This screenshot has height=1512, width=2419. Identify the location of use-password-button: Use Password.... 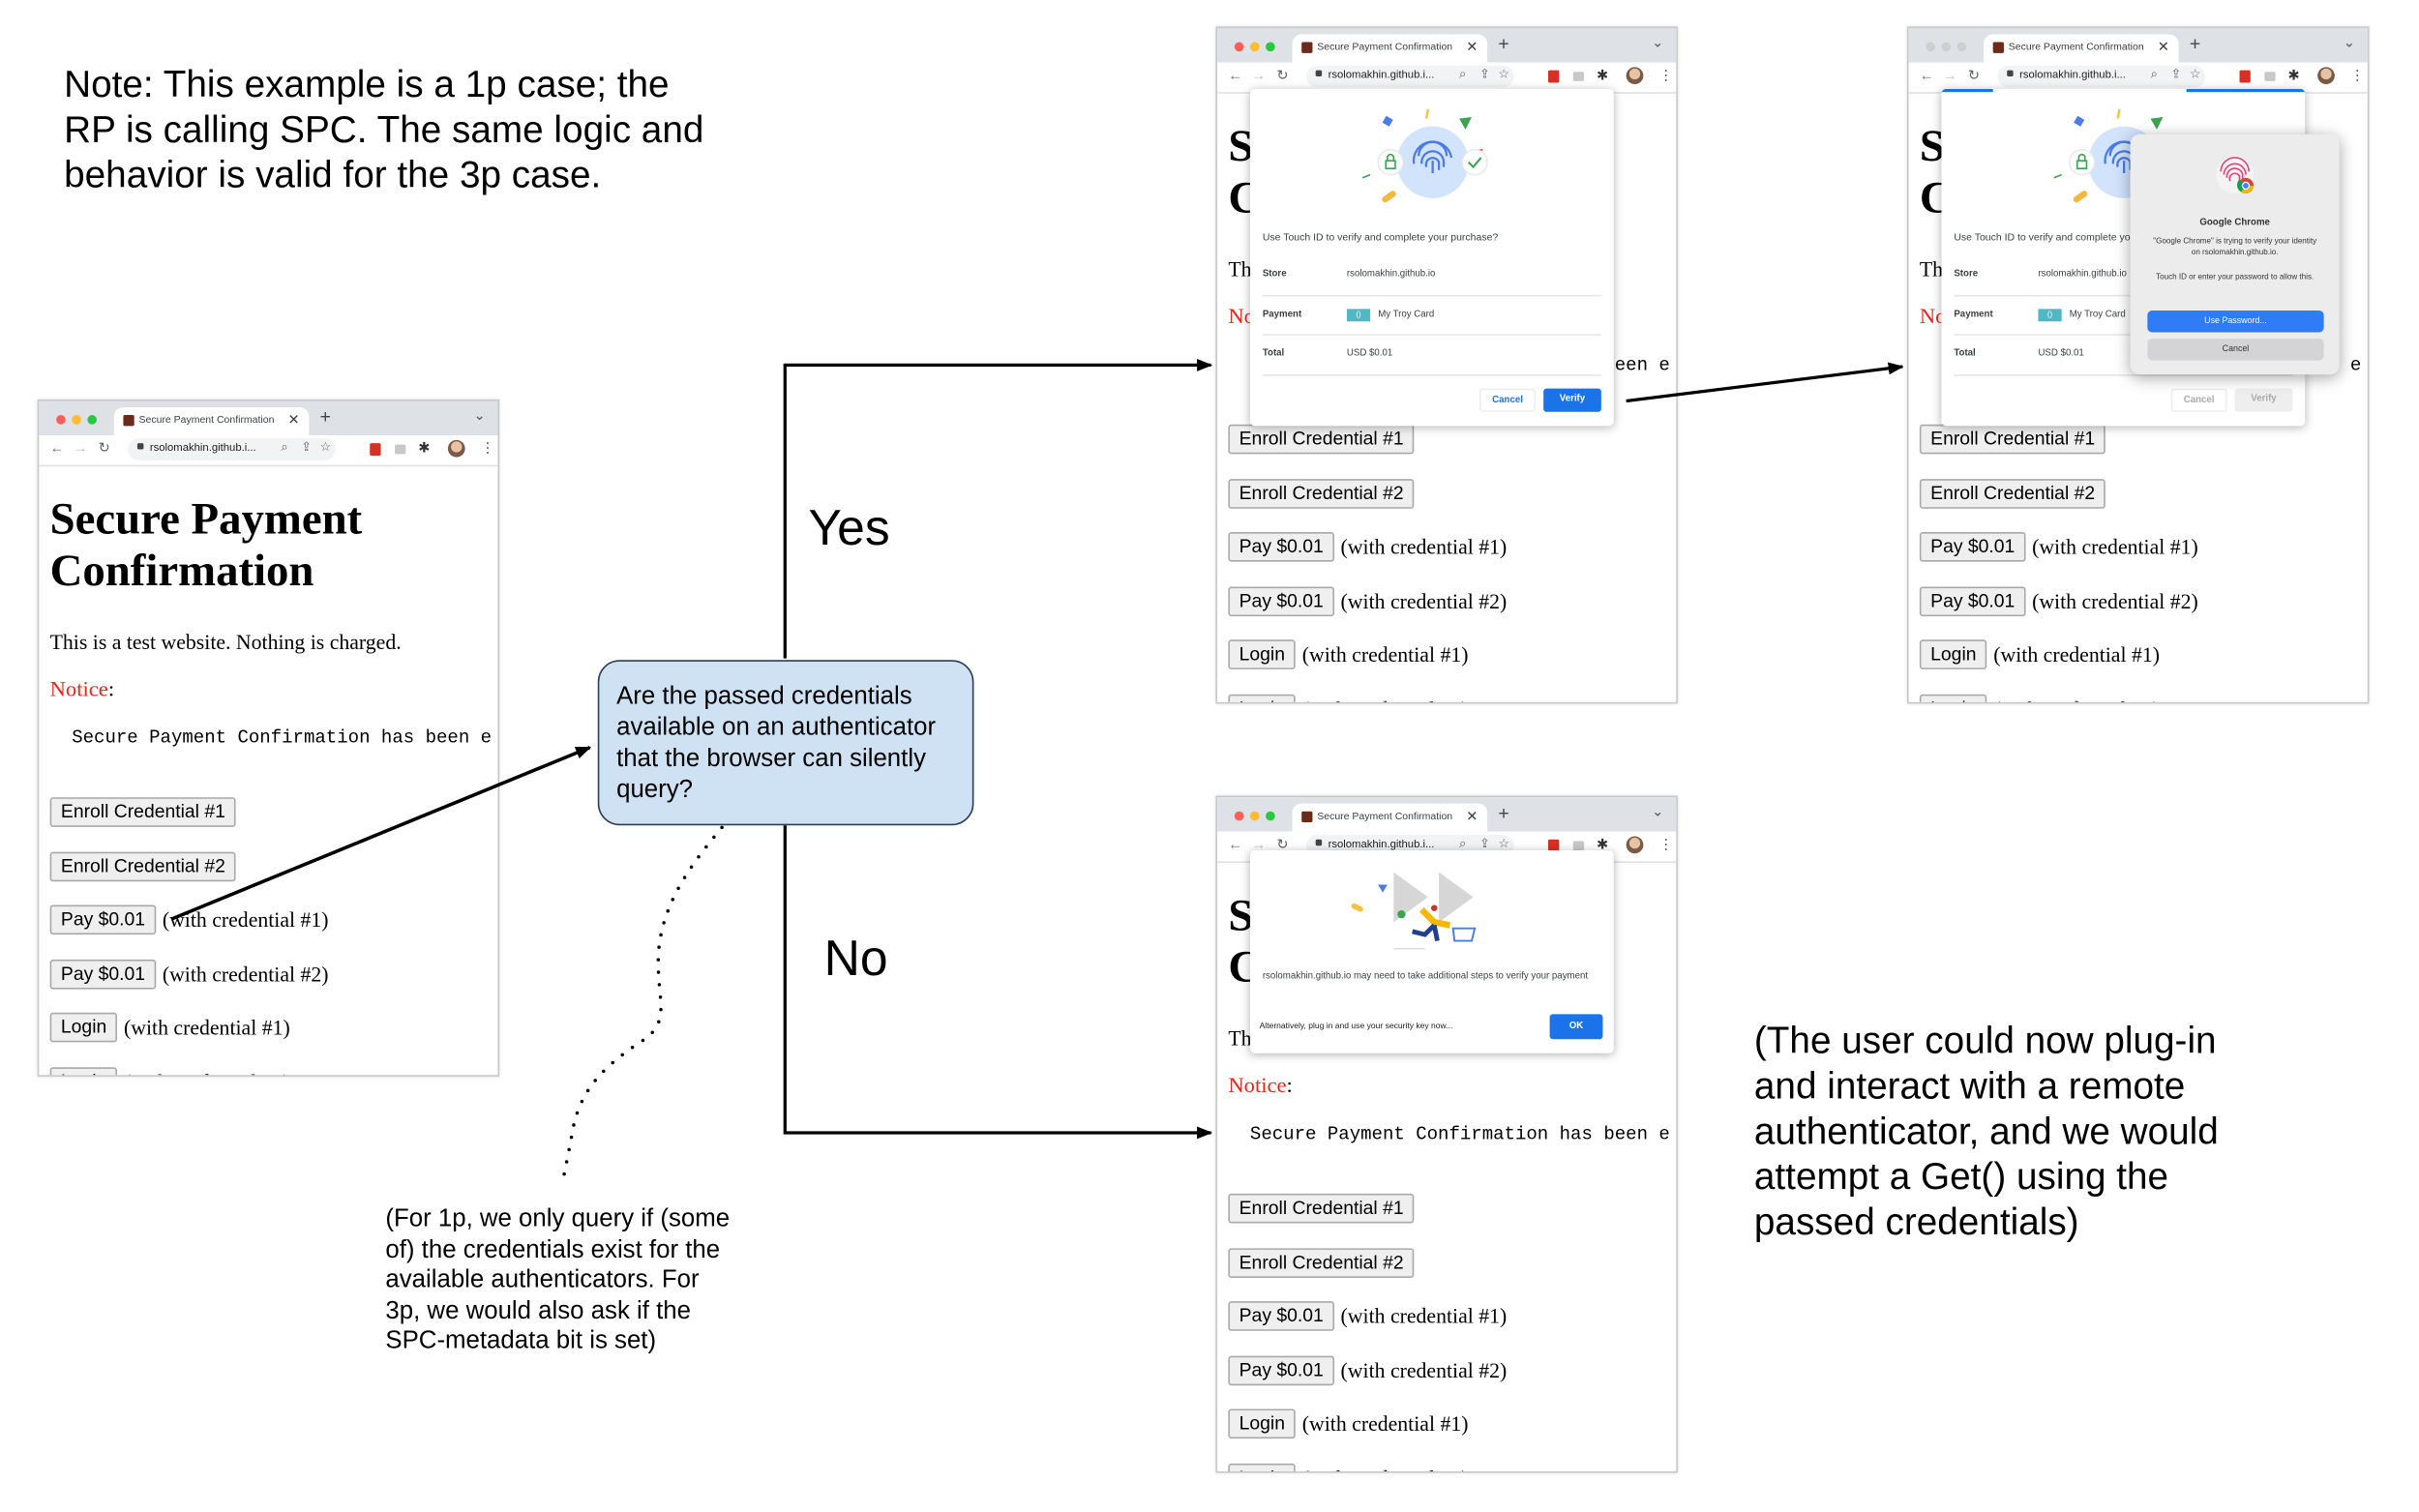
(2235, 322).